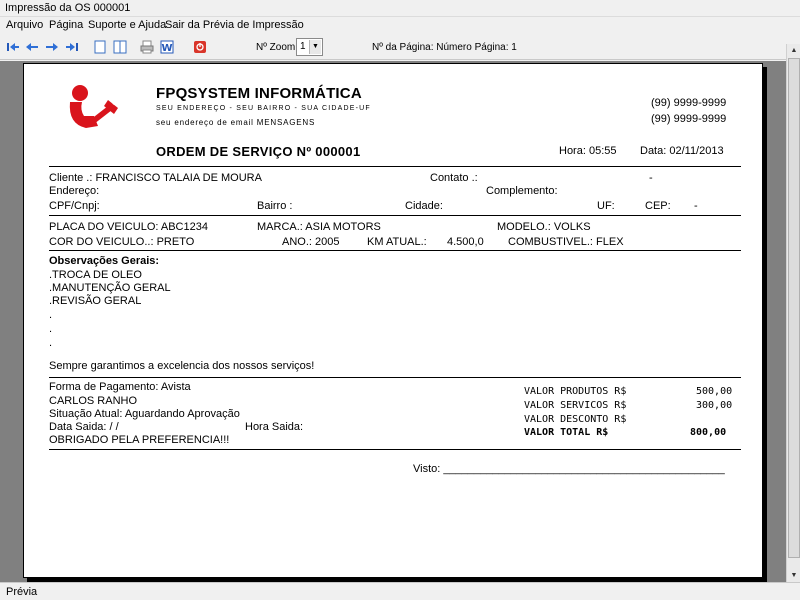 The height and width of the screenshot is (600, 800). Describe the element at coordinates (259, 93) in the screenshot. I see `company-name: FPQSYSTEM INFORMÁTICA` at that location.